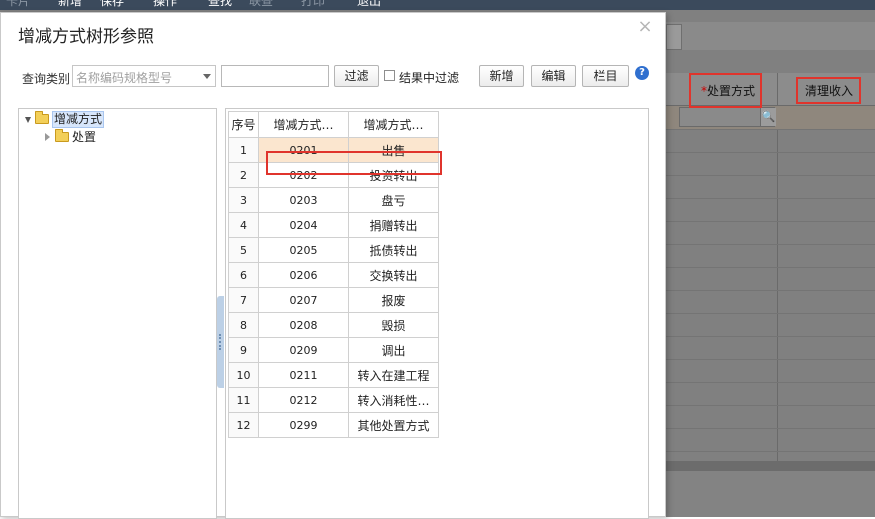 Image resolution: width=875 pixels, height=519 pixels. I want to click on row-name: 盘亏, so click(393, 200).